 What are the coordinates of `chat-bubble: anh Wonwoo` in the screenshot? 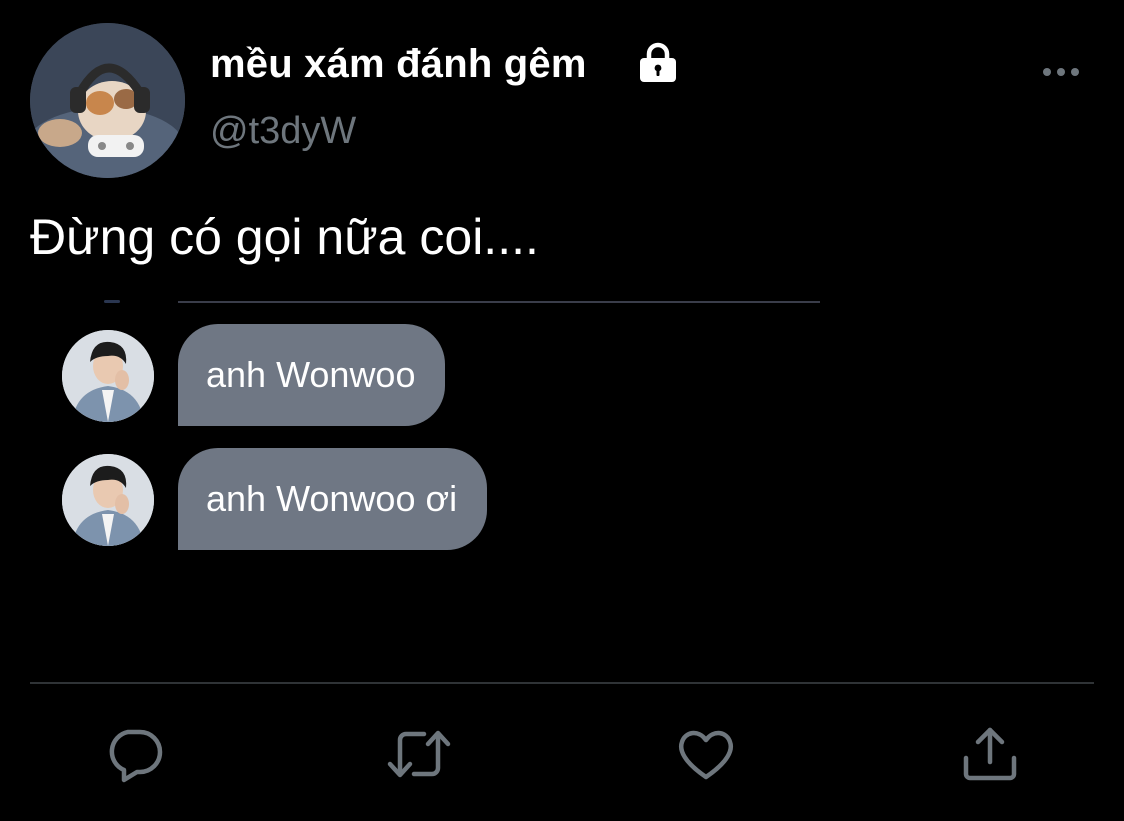 It's located at (312, 375).